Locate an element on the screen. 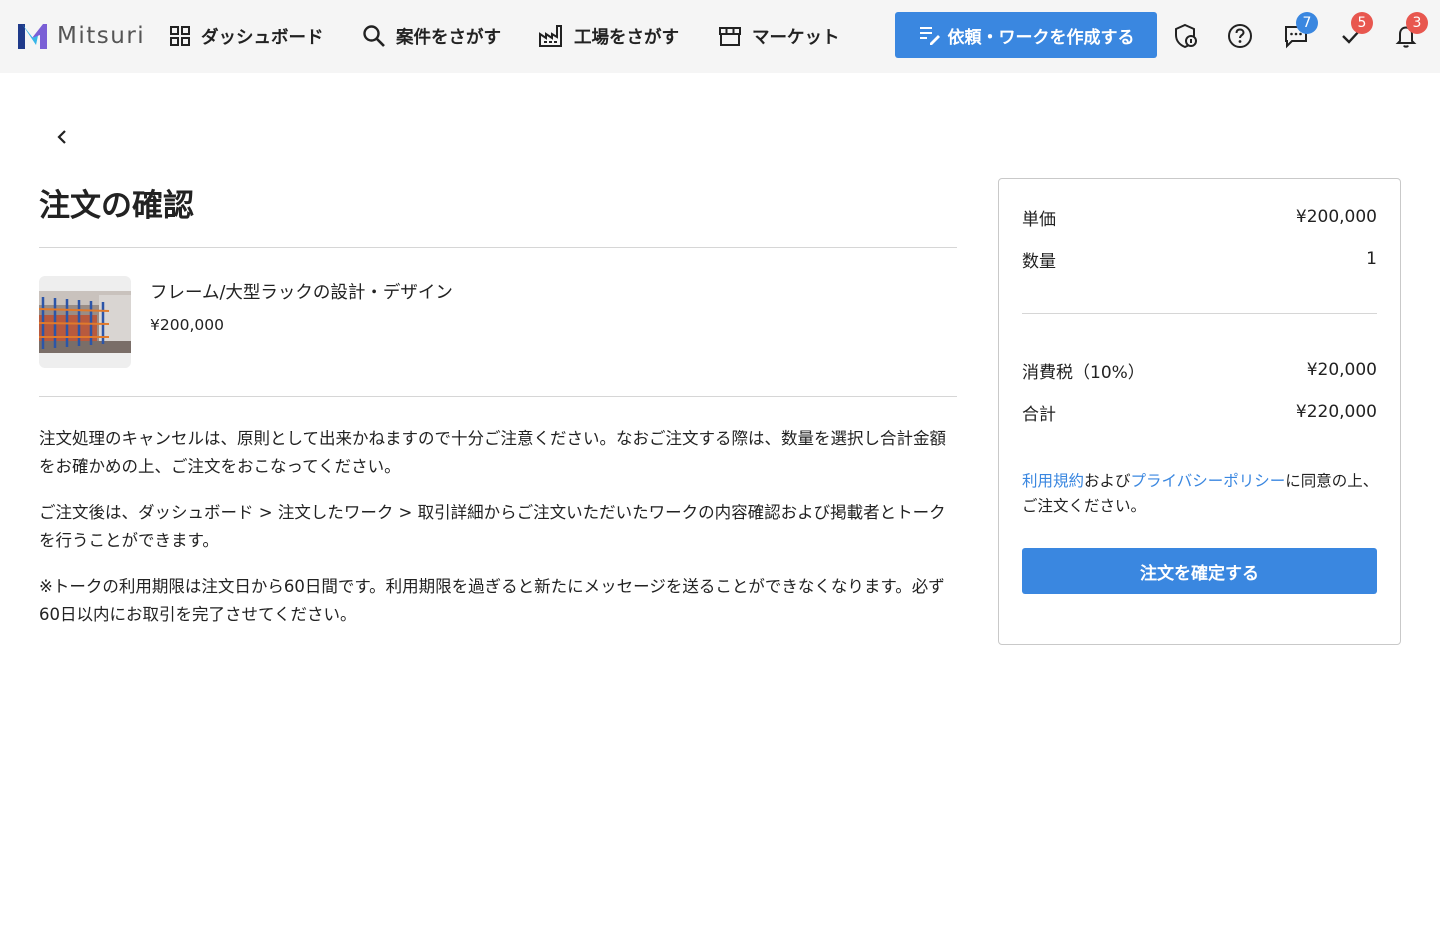 The image size is (1440, 941). help-icon is located at coordinates (1240, 36).